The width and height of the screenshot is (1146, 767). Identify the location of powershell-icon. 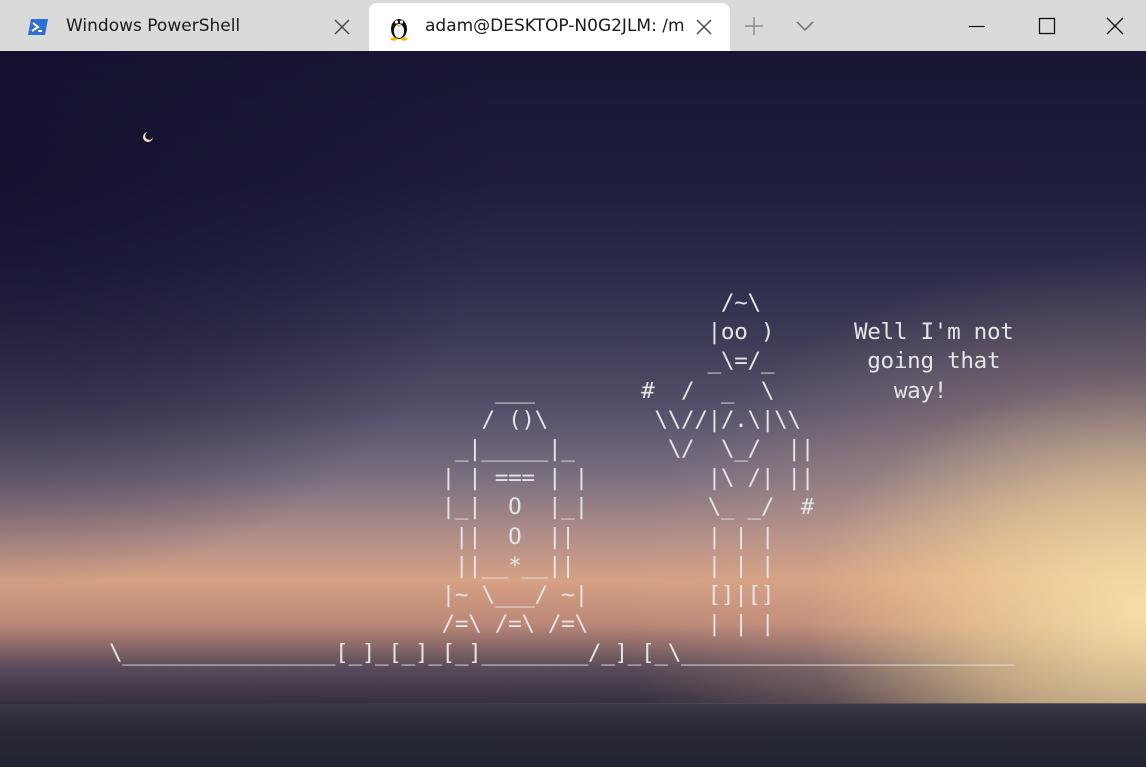
(38, 27).